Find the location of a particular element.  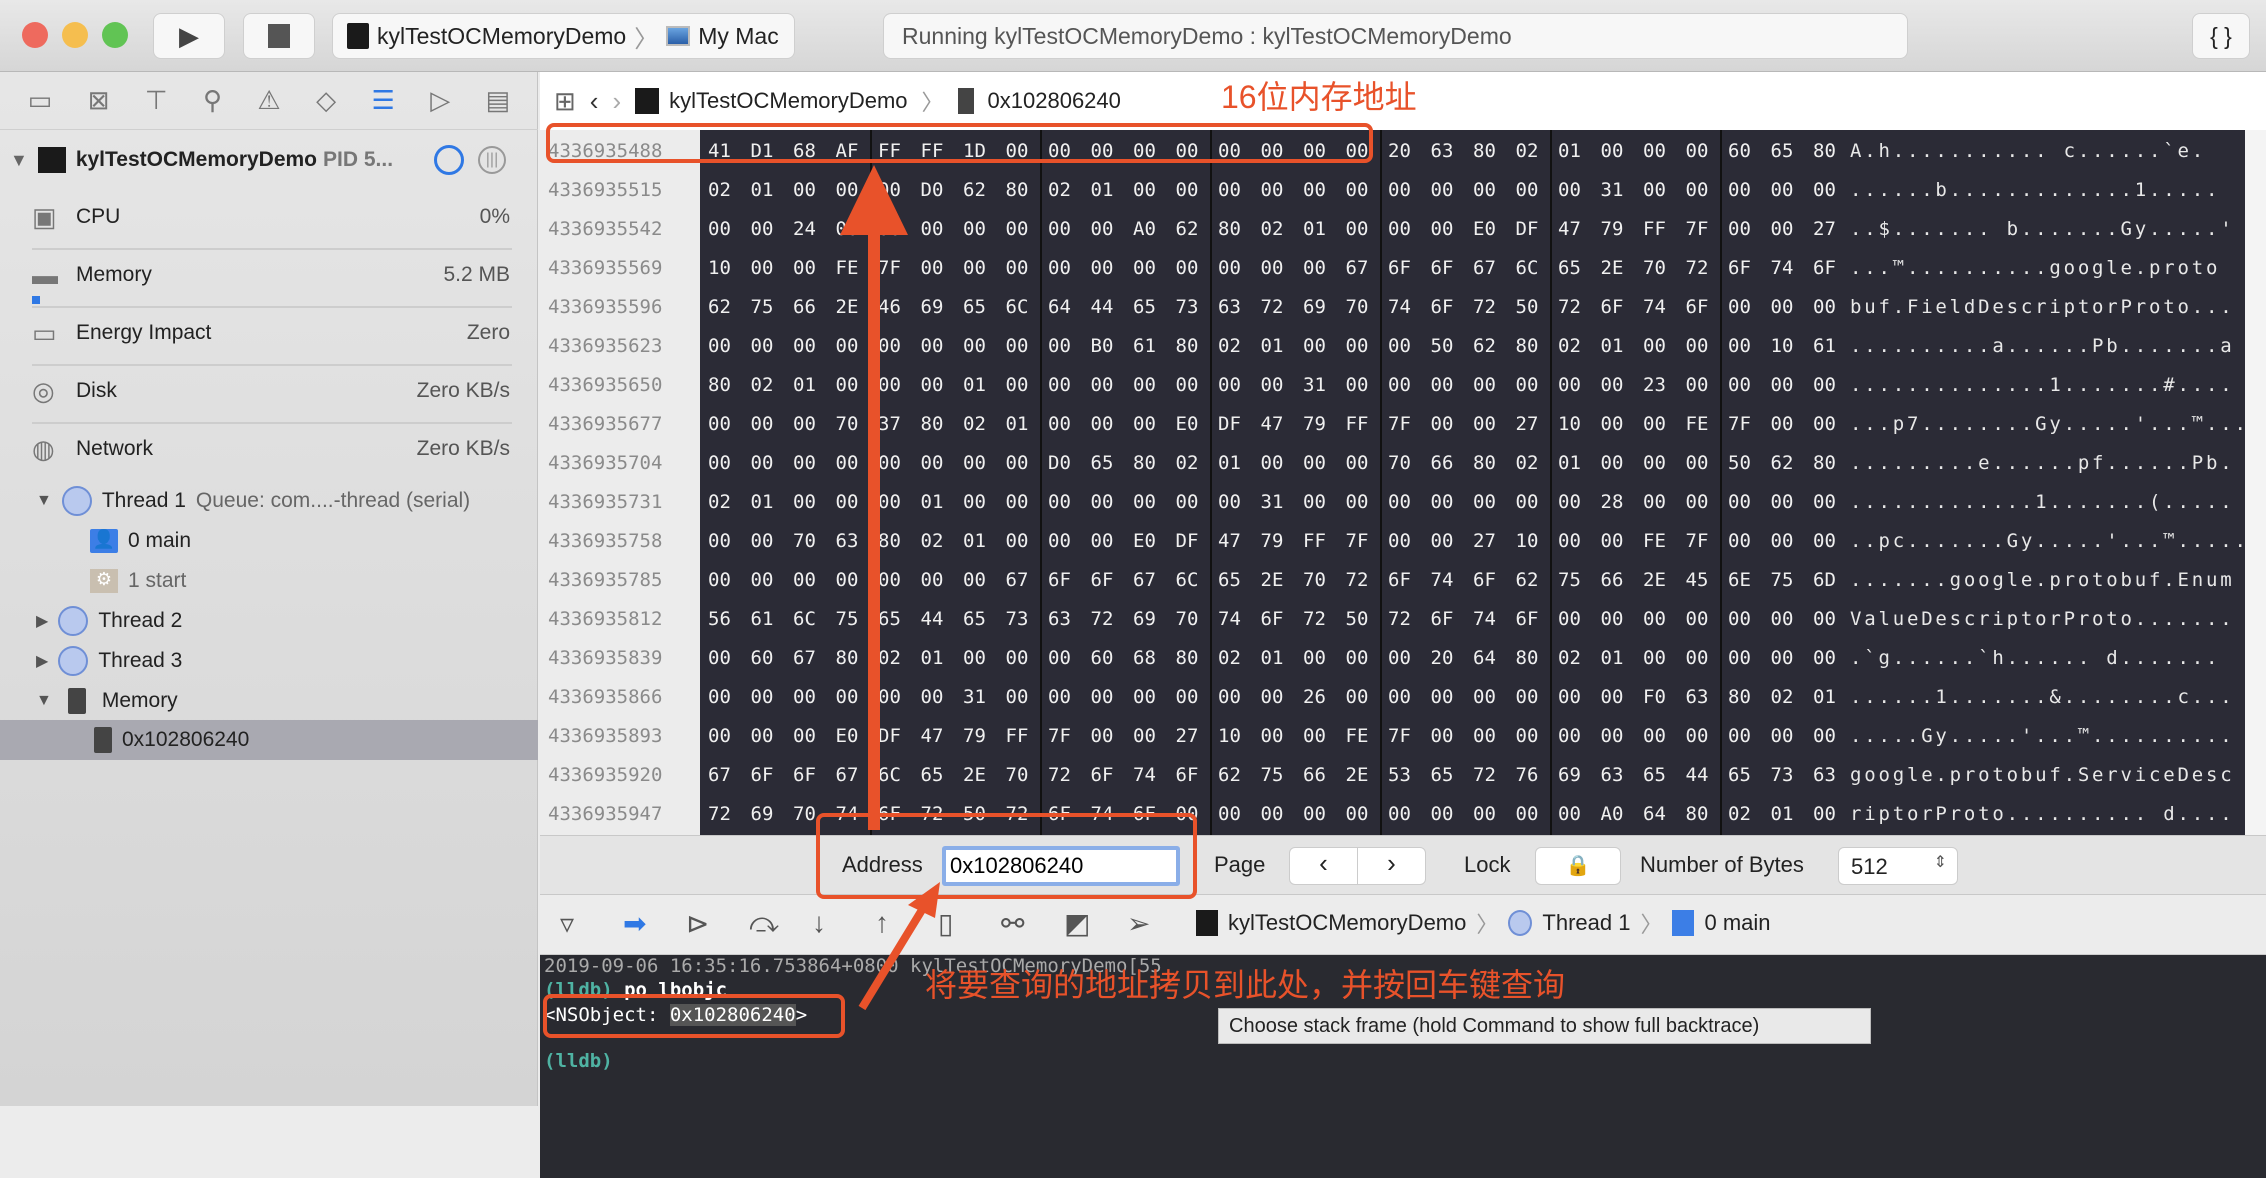

annotation-top-label: 16位内存地址 is located at coordinates (1319, 97).